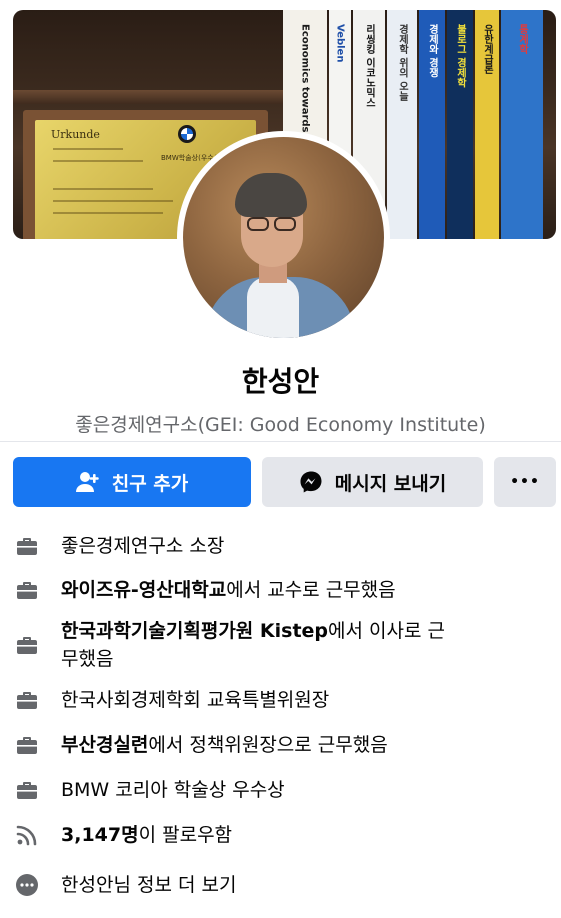  What do you see at coordinates (26, 835) in the screenshot?
I see `rss-icon` at bounding box center [26, 835].